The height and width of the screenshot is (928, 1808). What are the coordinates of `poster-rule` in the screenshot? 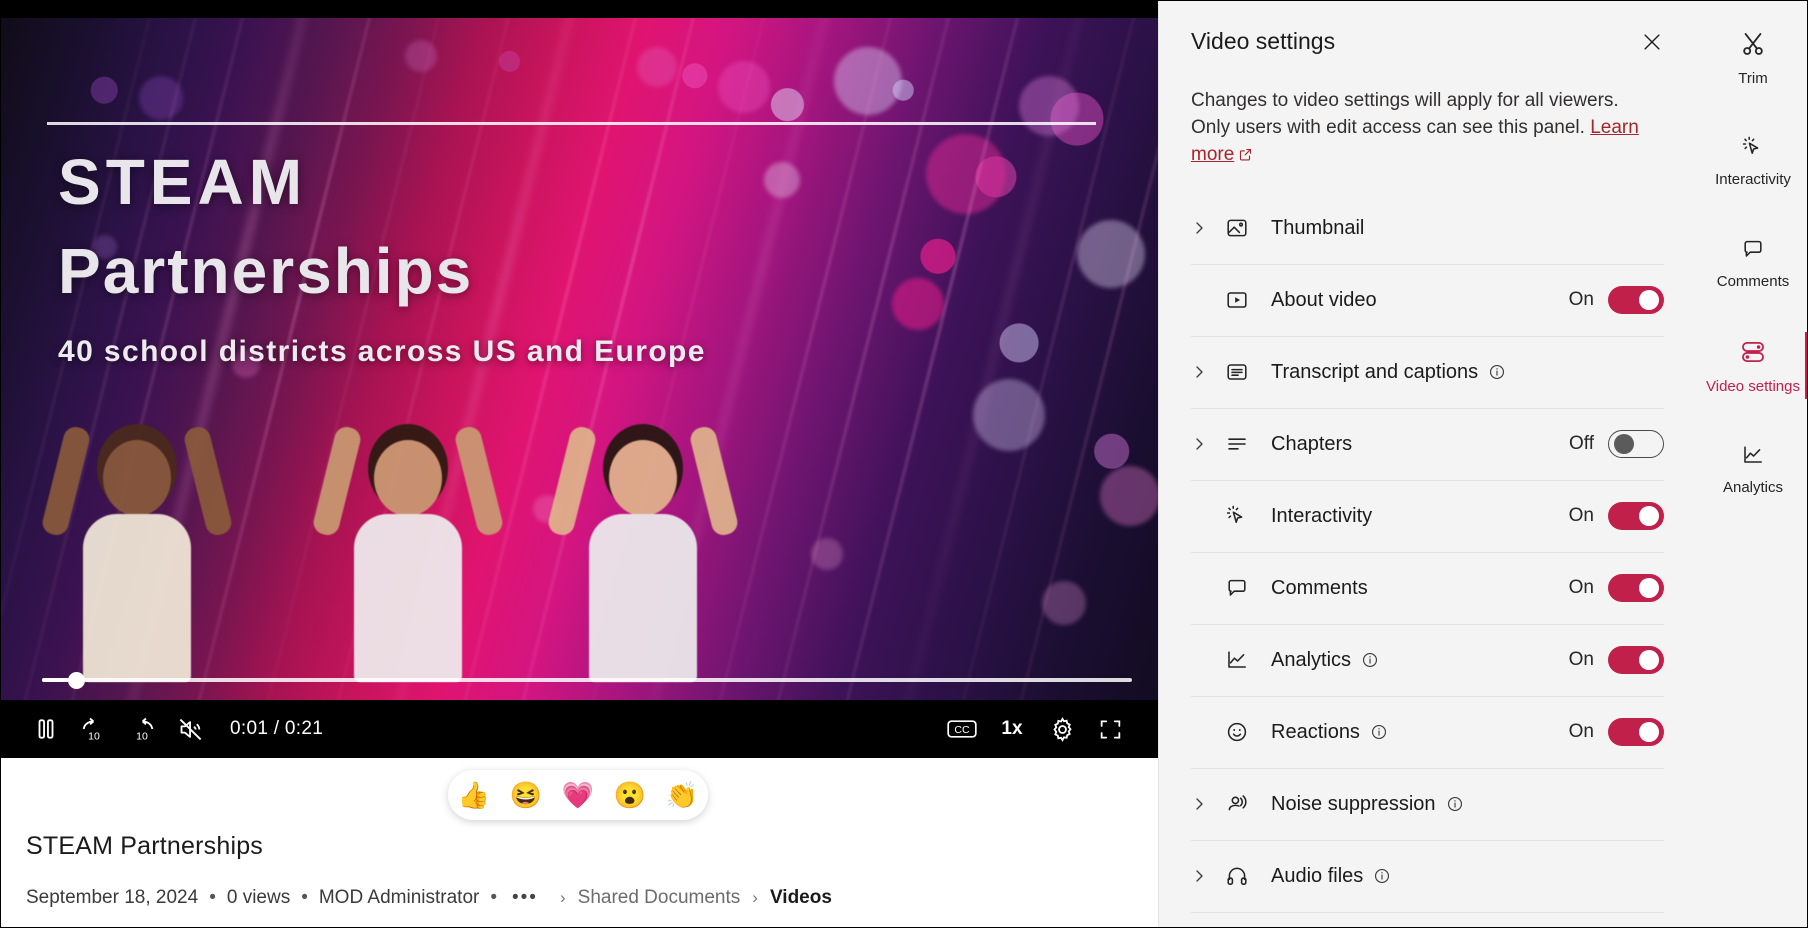 It's located at (571, 123).